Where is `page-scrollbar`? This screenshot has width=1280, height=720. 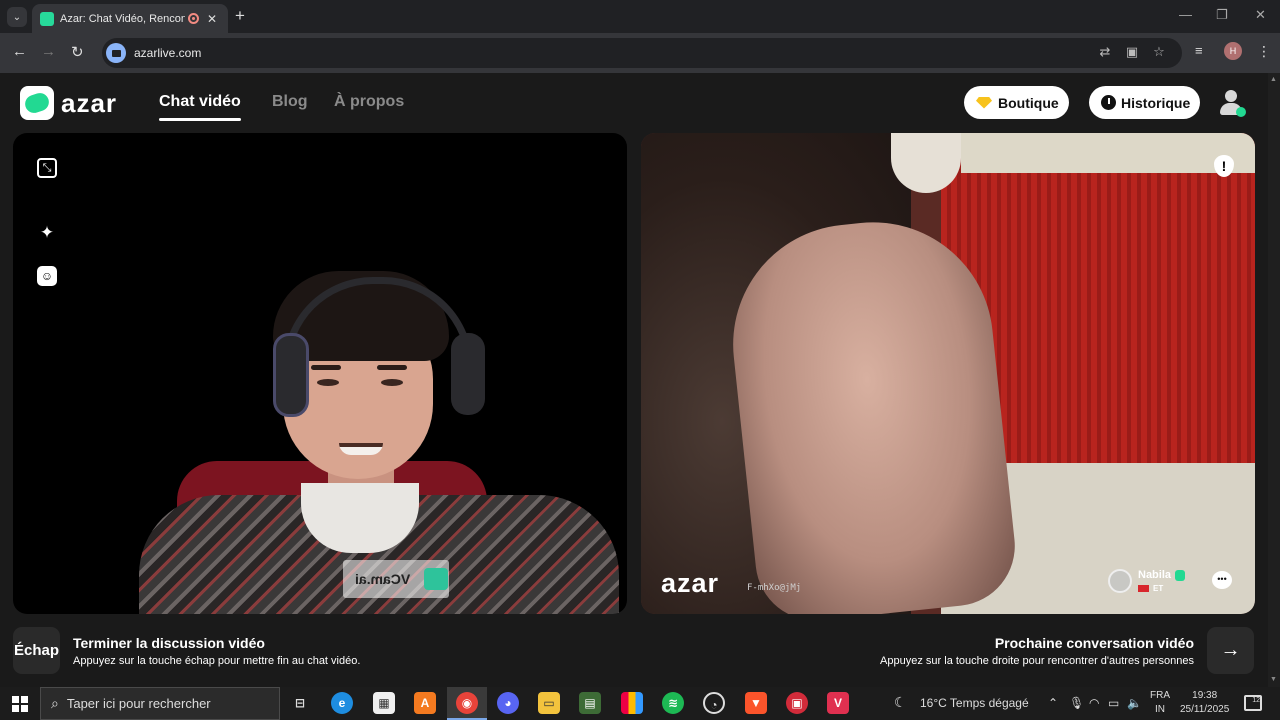
page-scrollbar is located at coordinates (1274, 380).